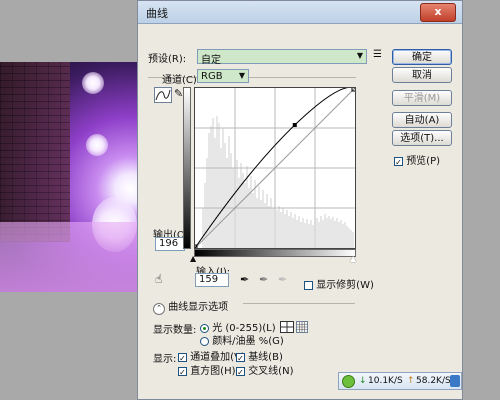 Image resolution: width=500 pixels, height=400 pixels. Describe the element at coordinates (187, 168) in the screenshot. I see `output-gradient-bar` at that location.